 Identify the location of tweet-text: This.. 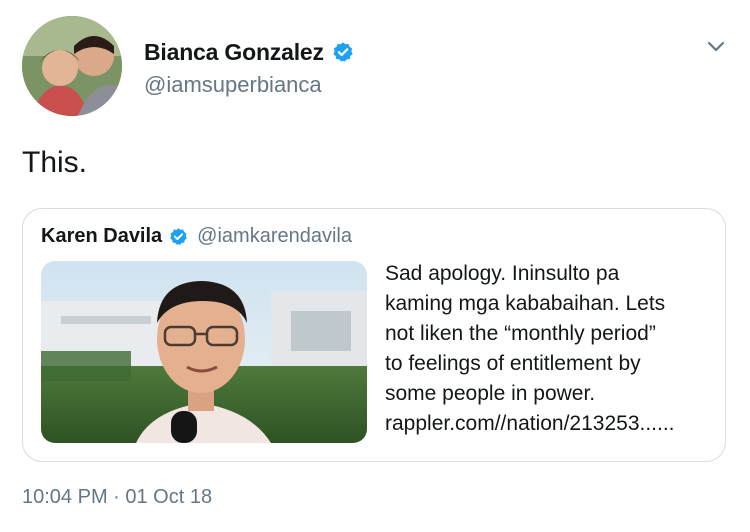
(55, 162).